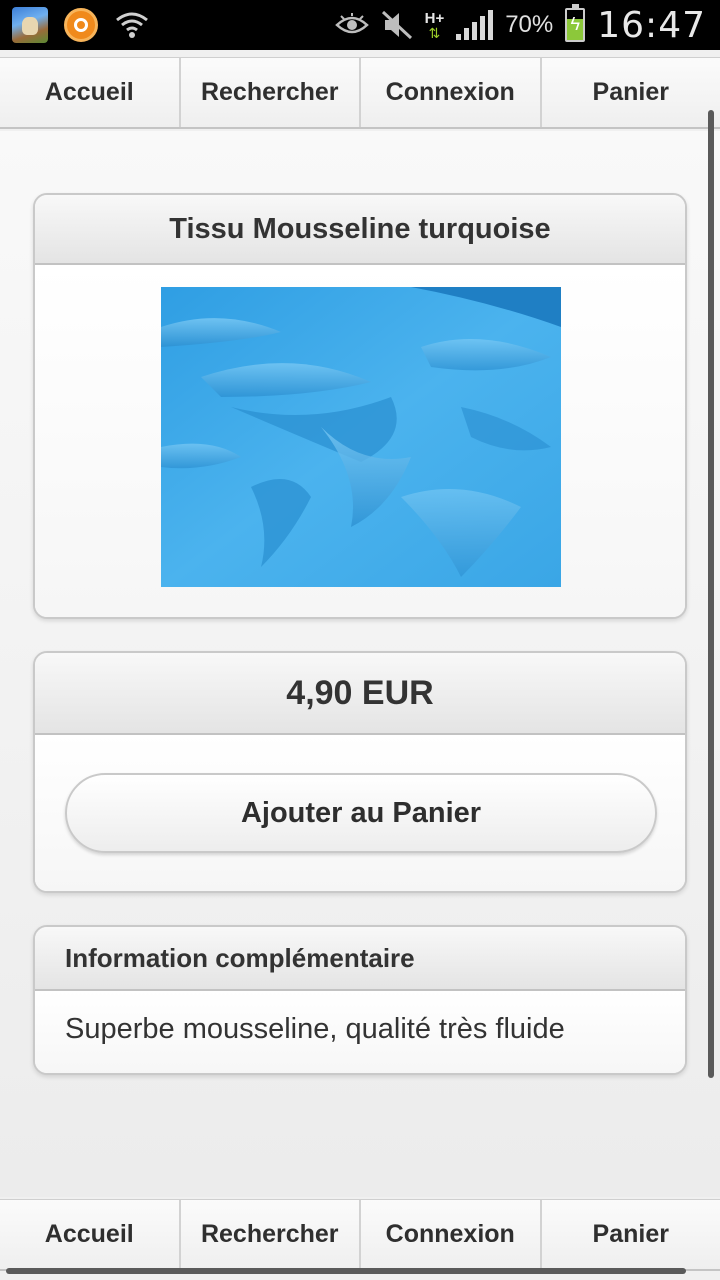 This screenshot has width=720, height=1280. I want to click on product-title: Tissu Mousseline turquoise, so click(360, 230).